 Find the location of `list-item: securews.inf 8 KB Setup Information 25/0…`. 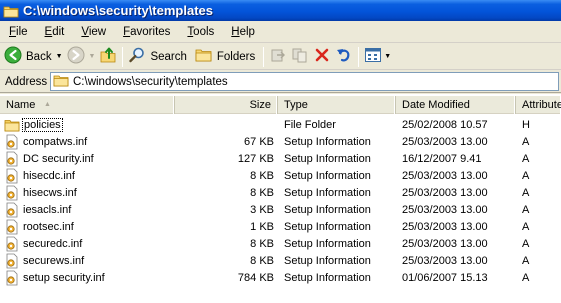

list-item: securews.inf 8 KB Setup Information 25/0… is located at coordinates (280, 260).